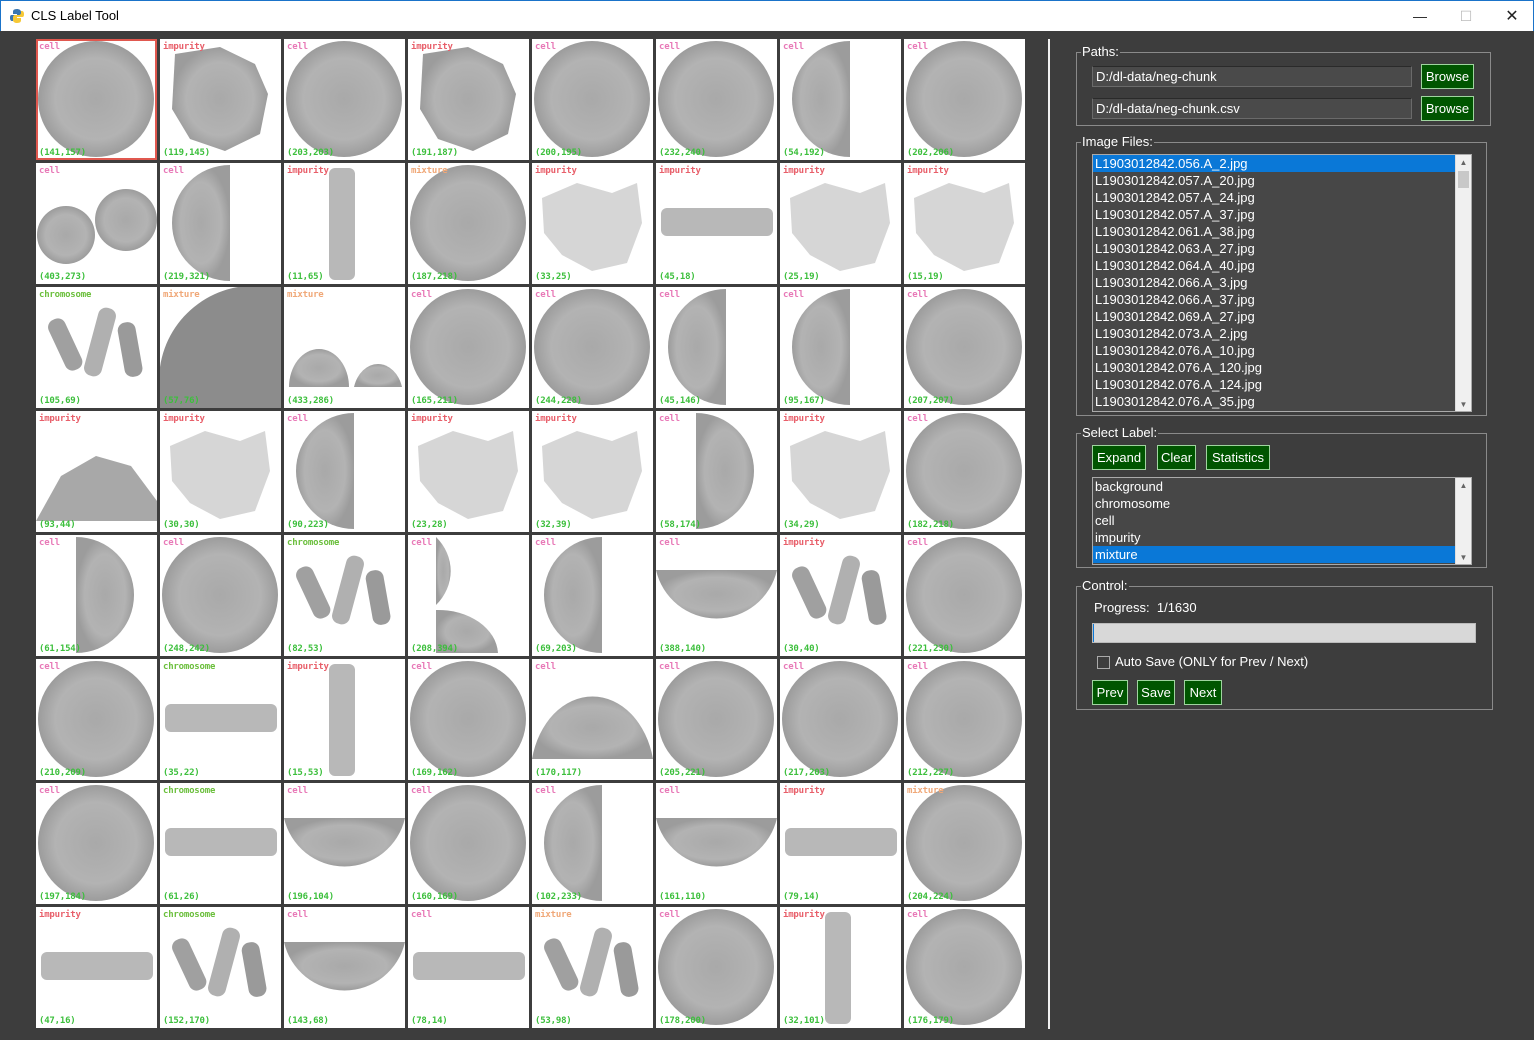  I want to click on autosave-checkbox, so click(1103, 662).